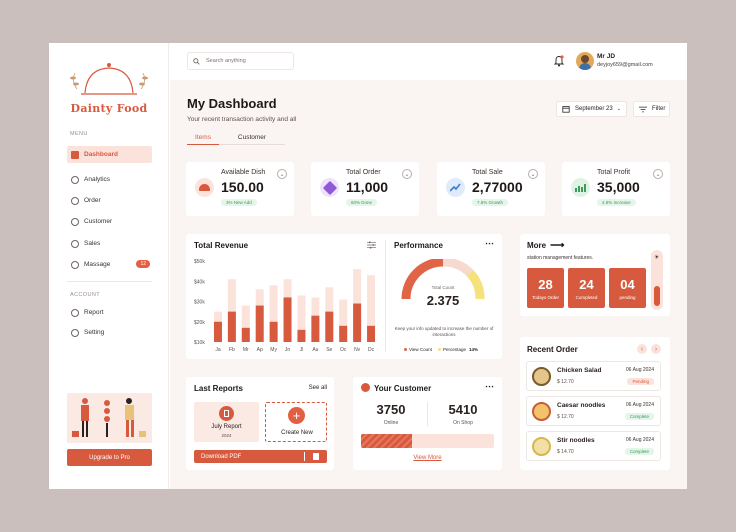 This screenshot has height=532, width=736. What do you see at coordinates (318, 388) in the screenshot?
I see `see-all-link: See all` at bounding box center [318, 388].